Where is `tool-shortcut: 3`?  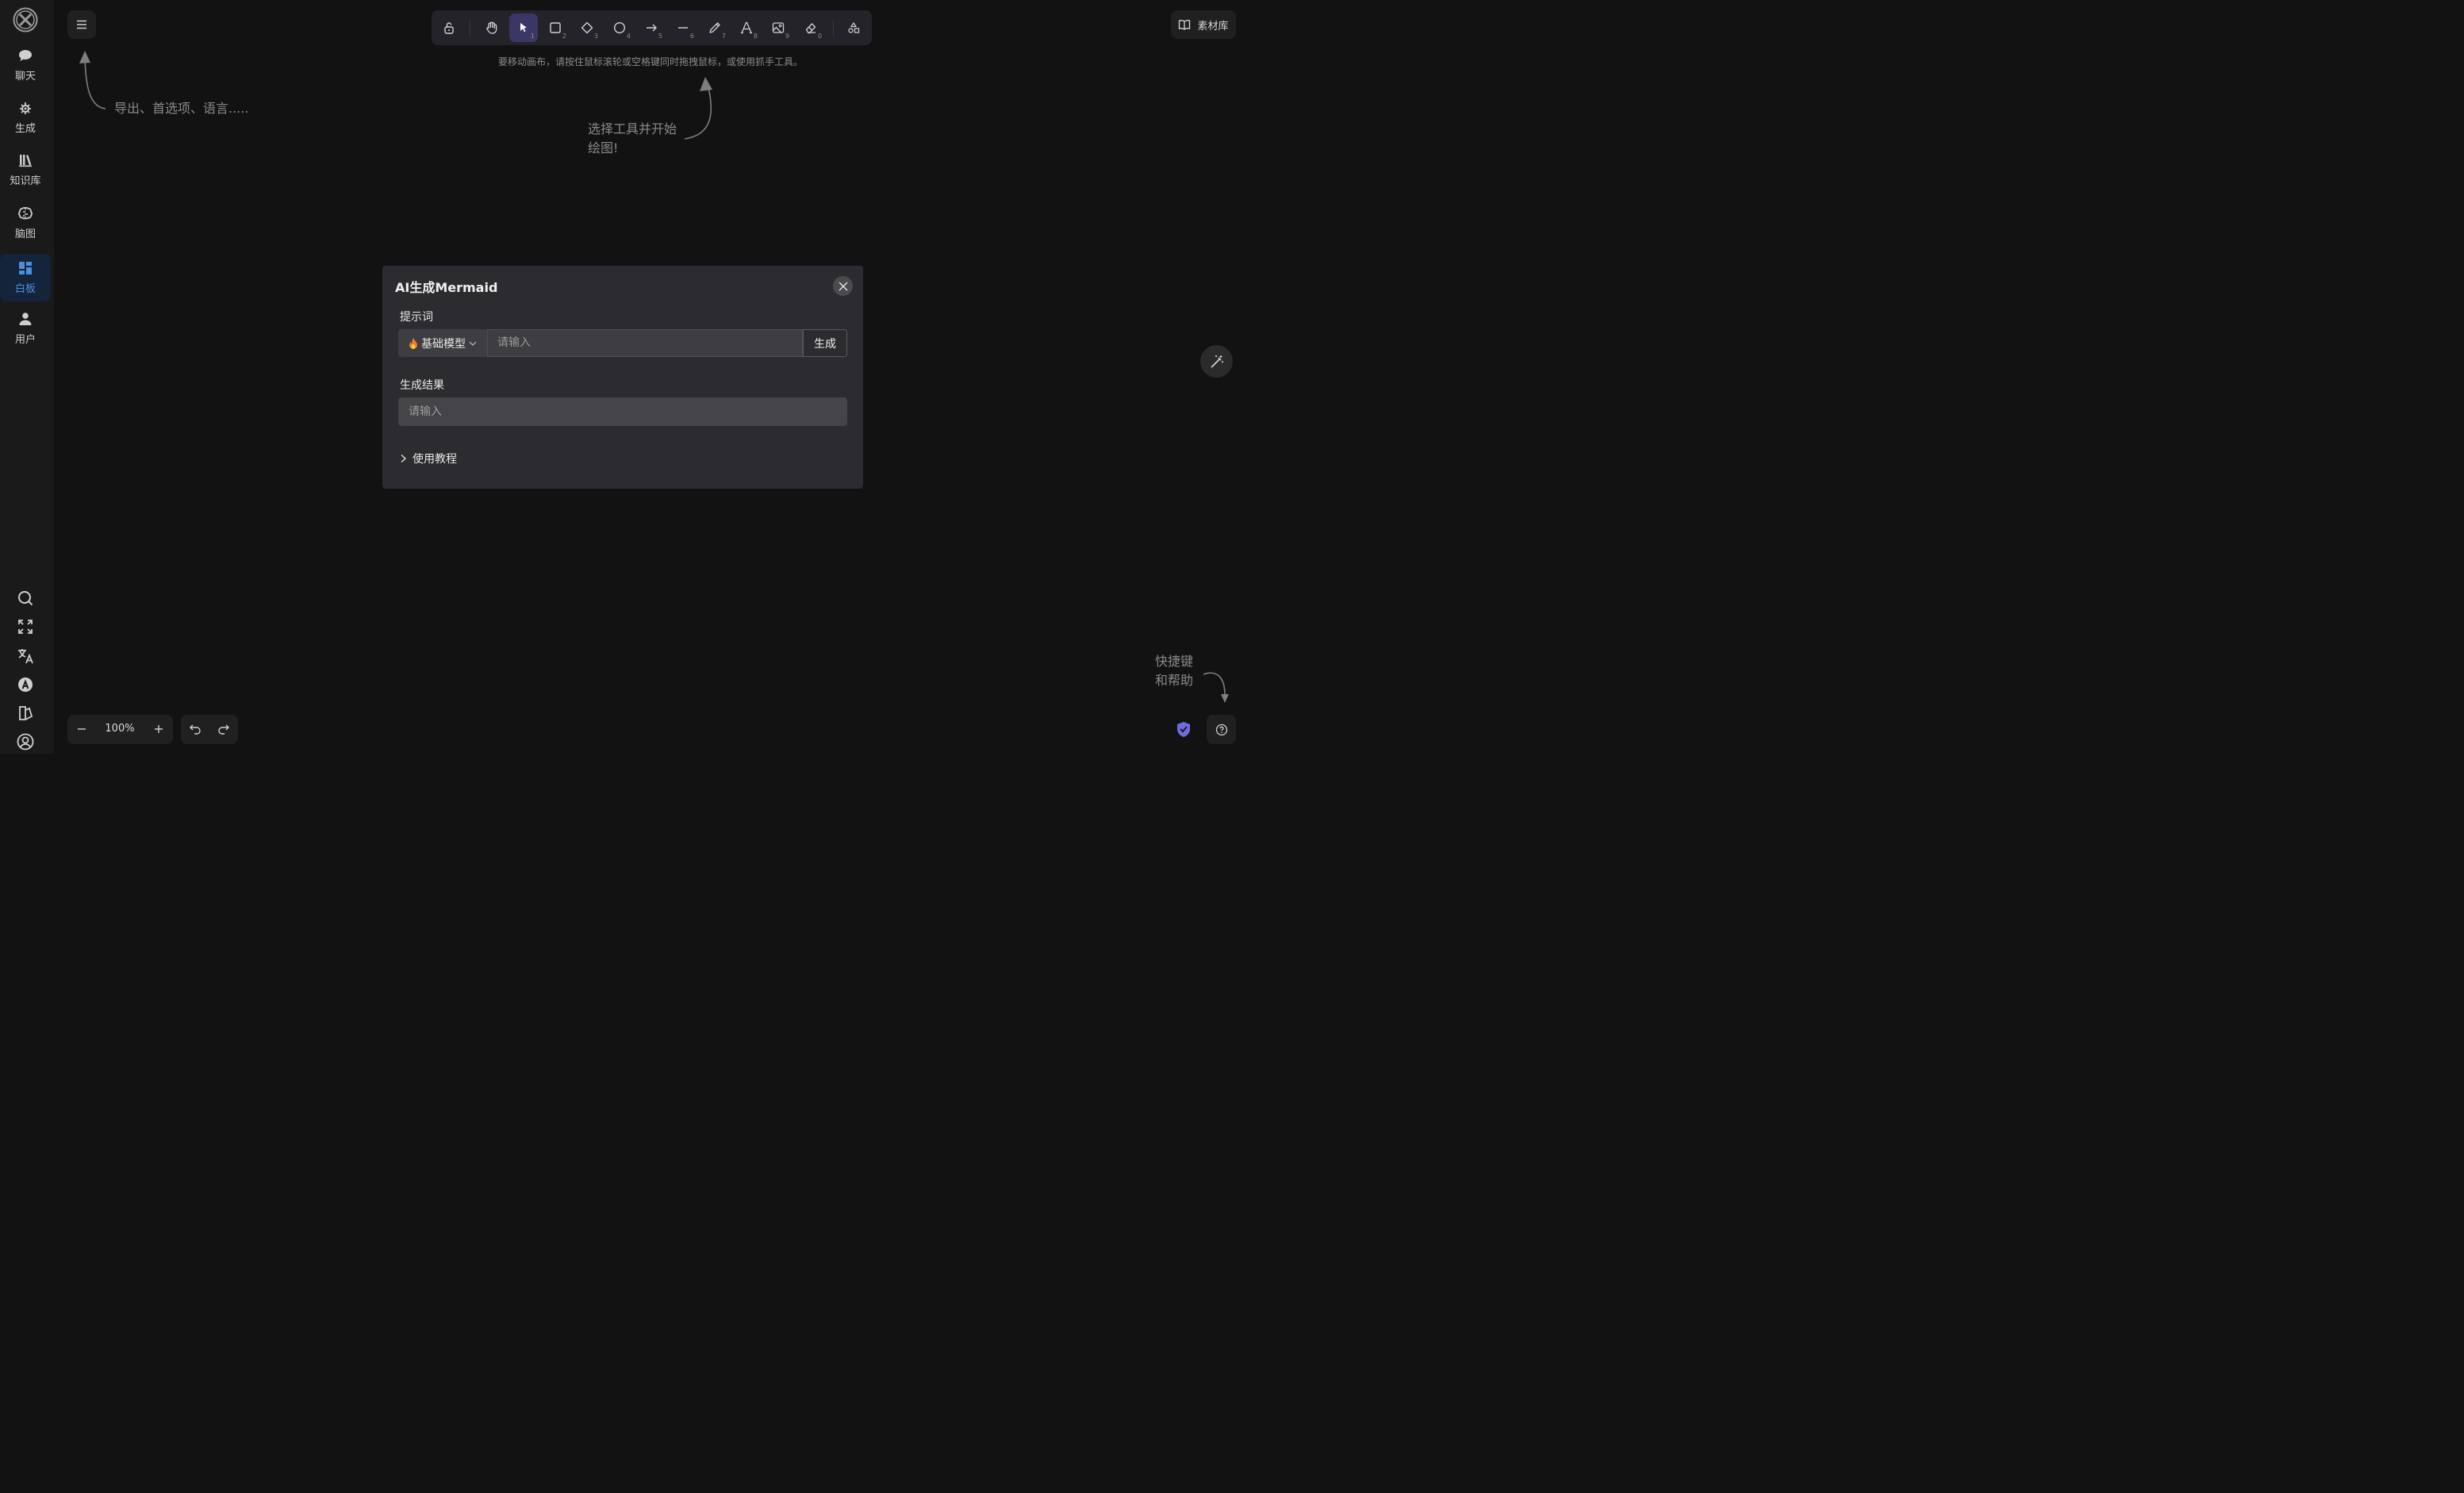
tool-shortcut: 3 is located at coordinates (595, 36).